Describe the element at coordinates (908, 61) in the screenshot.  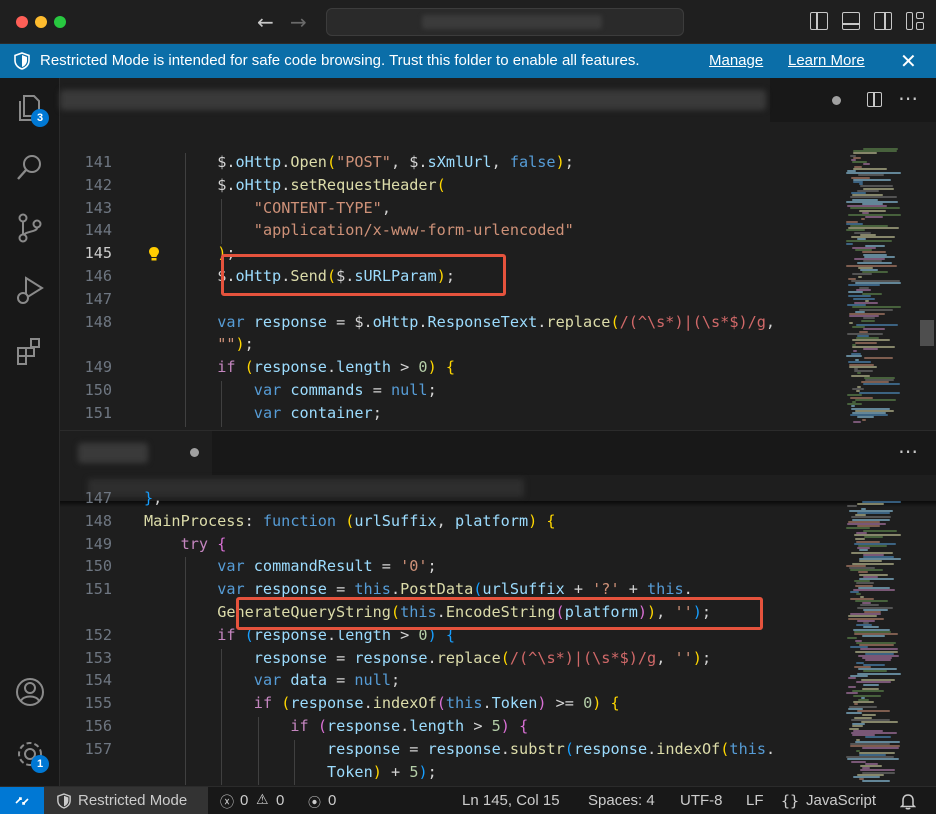
I see `close-banner-icon: ✕` at that location.